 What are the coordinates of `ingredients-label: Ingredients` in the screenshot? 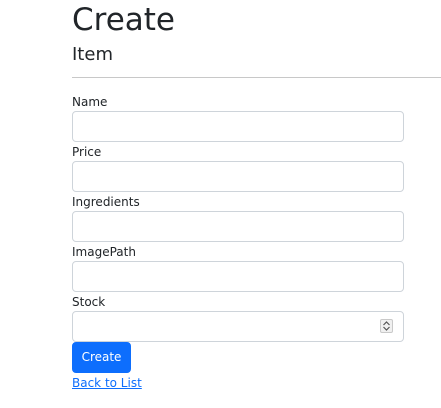 It's located at (106, 202).